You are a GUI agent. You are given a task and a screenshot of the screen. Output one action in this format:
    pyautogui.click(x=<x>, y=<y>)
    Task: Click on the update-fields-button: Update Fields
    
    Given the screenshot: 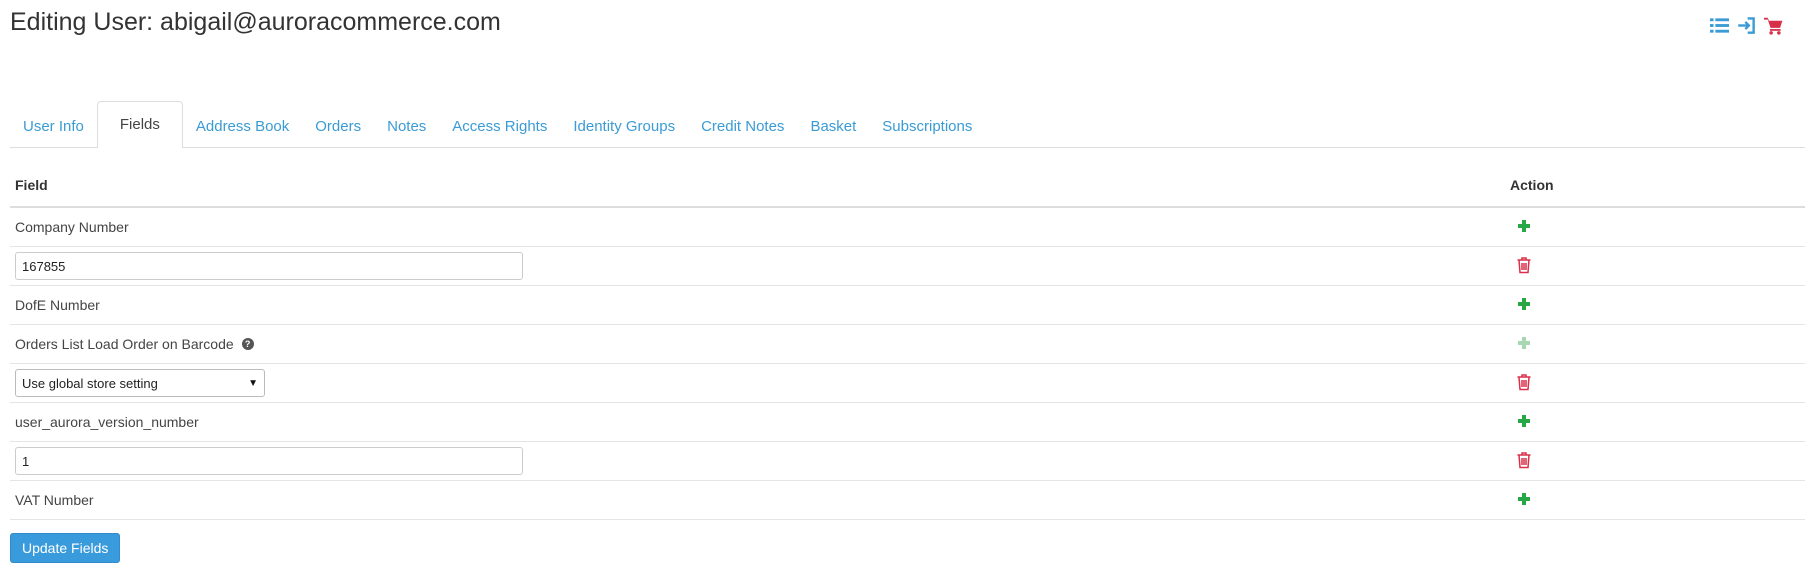 What is the action you would take?
    pyautogui.click(x=65, y=548)
    